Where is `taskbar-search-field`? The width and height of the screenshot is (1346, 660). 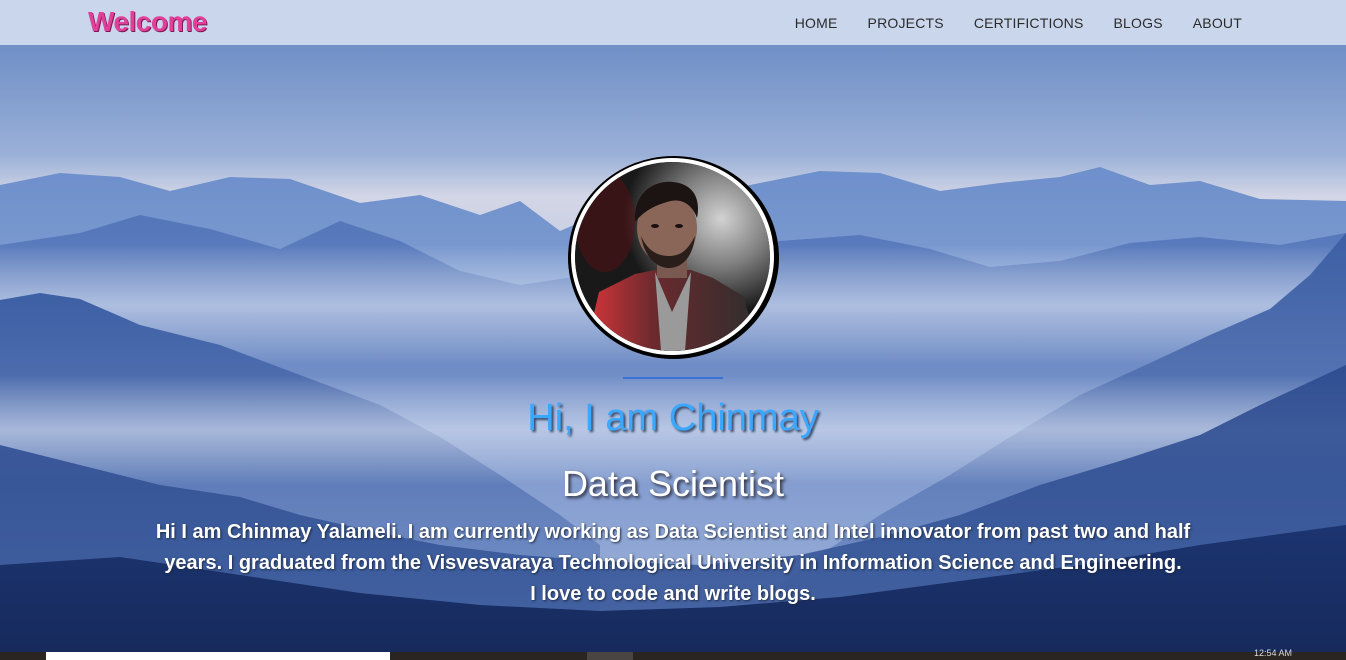
taskbar-search-field is located at coordinates (218, 656).